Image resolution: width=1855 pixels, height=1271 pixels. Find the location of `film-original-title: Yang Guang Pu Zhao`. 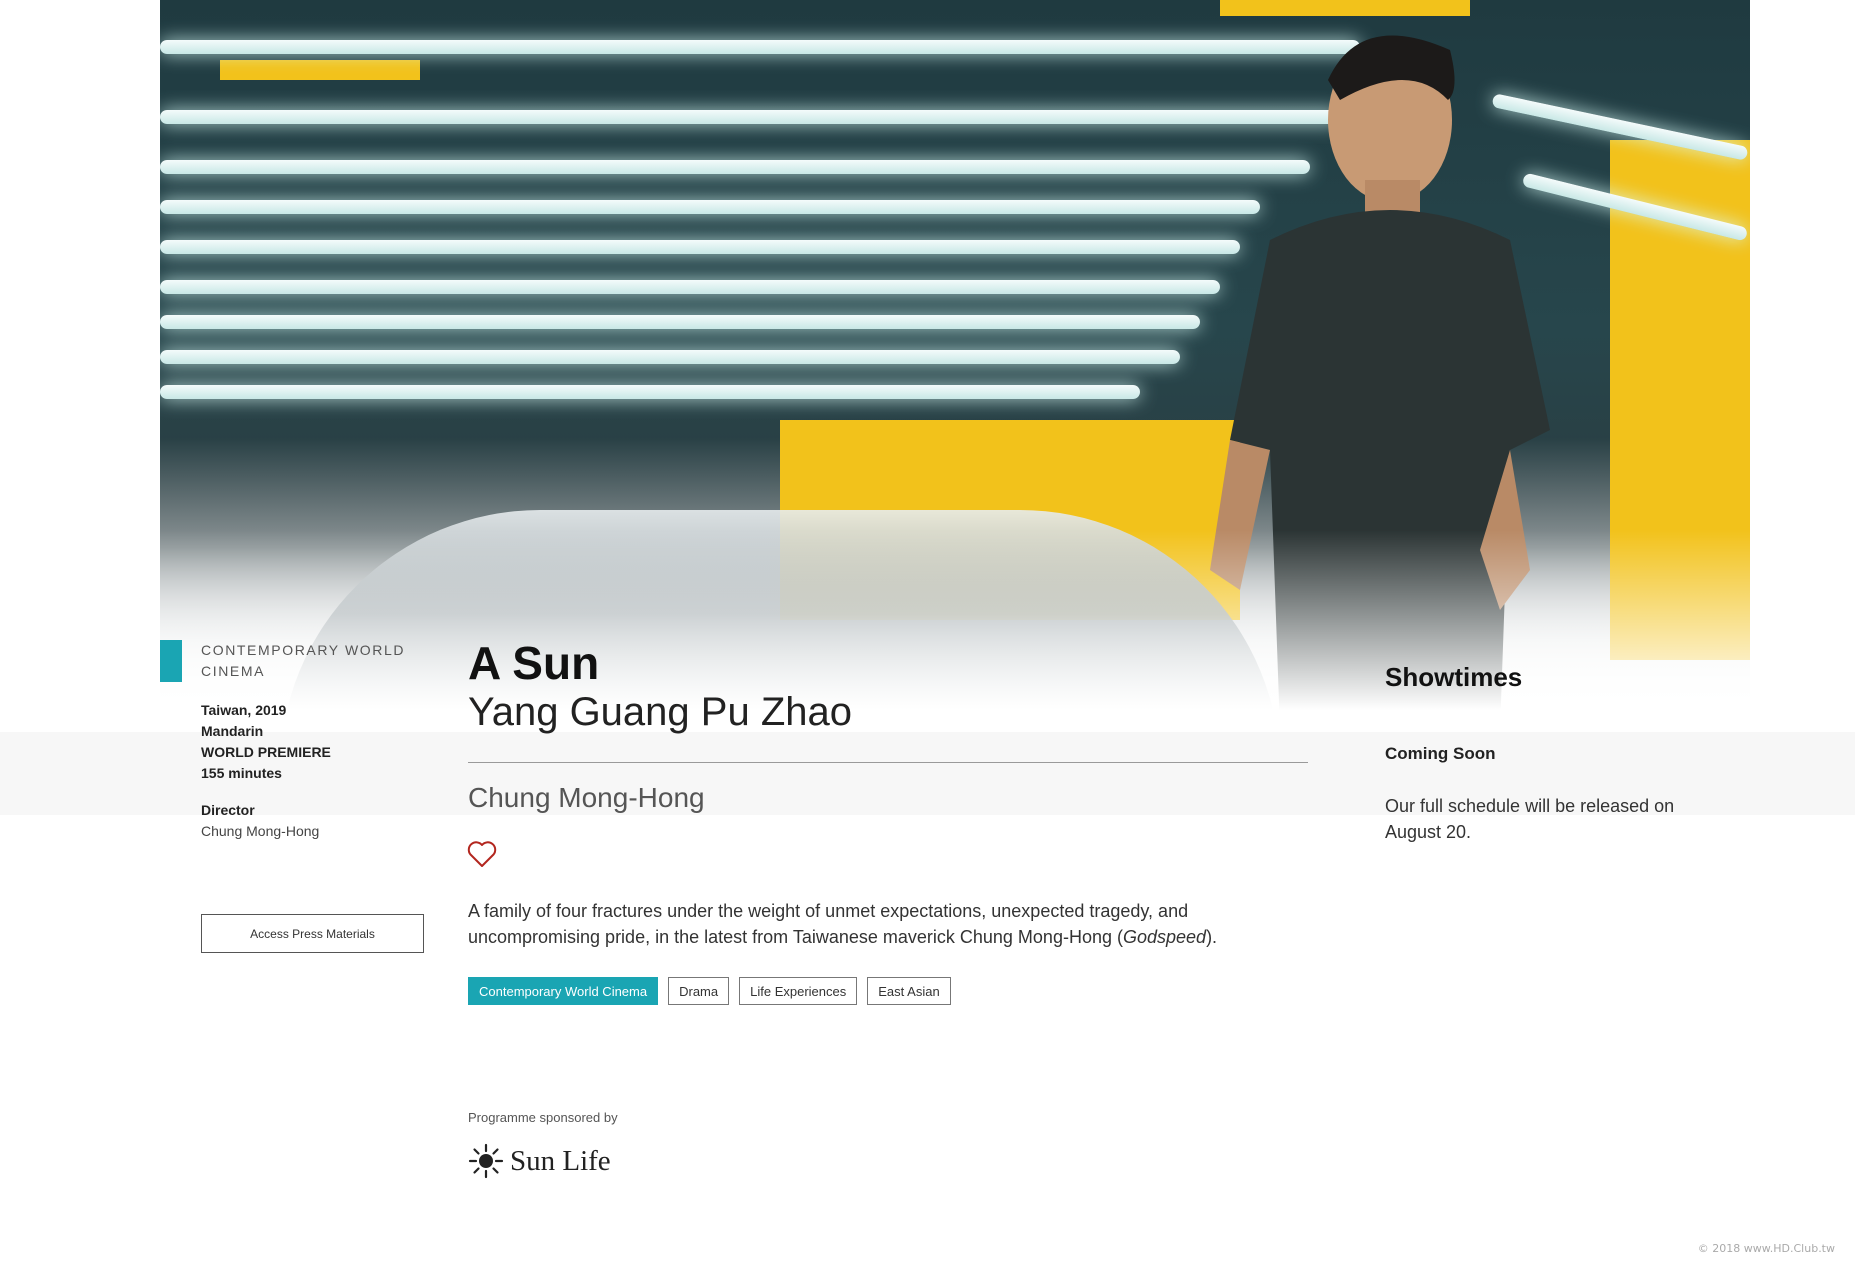

film-original-title: Yang Guang Pu Zhao is located at coordinates (660, 712).